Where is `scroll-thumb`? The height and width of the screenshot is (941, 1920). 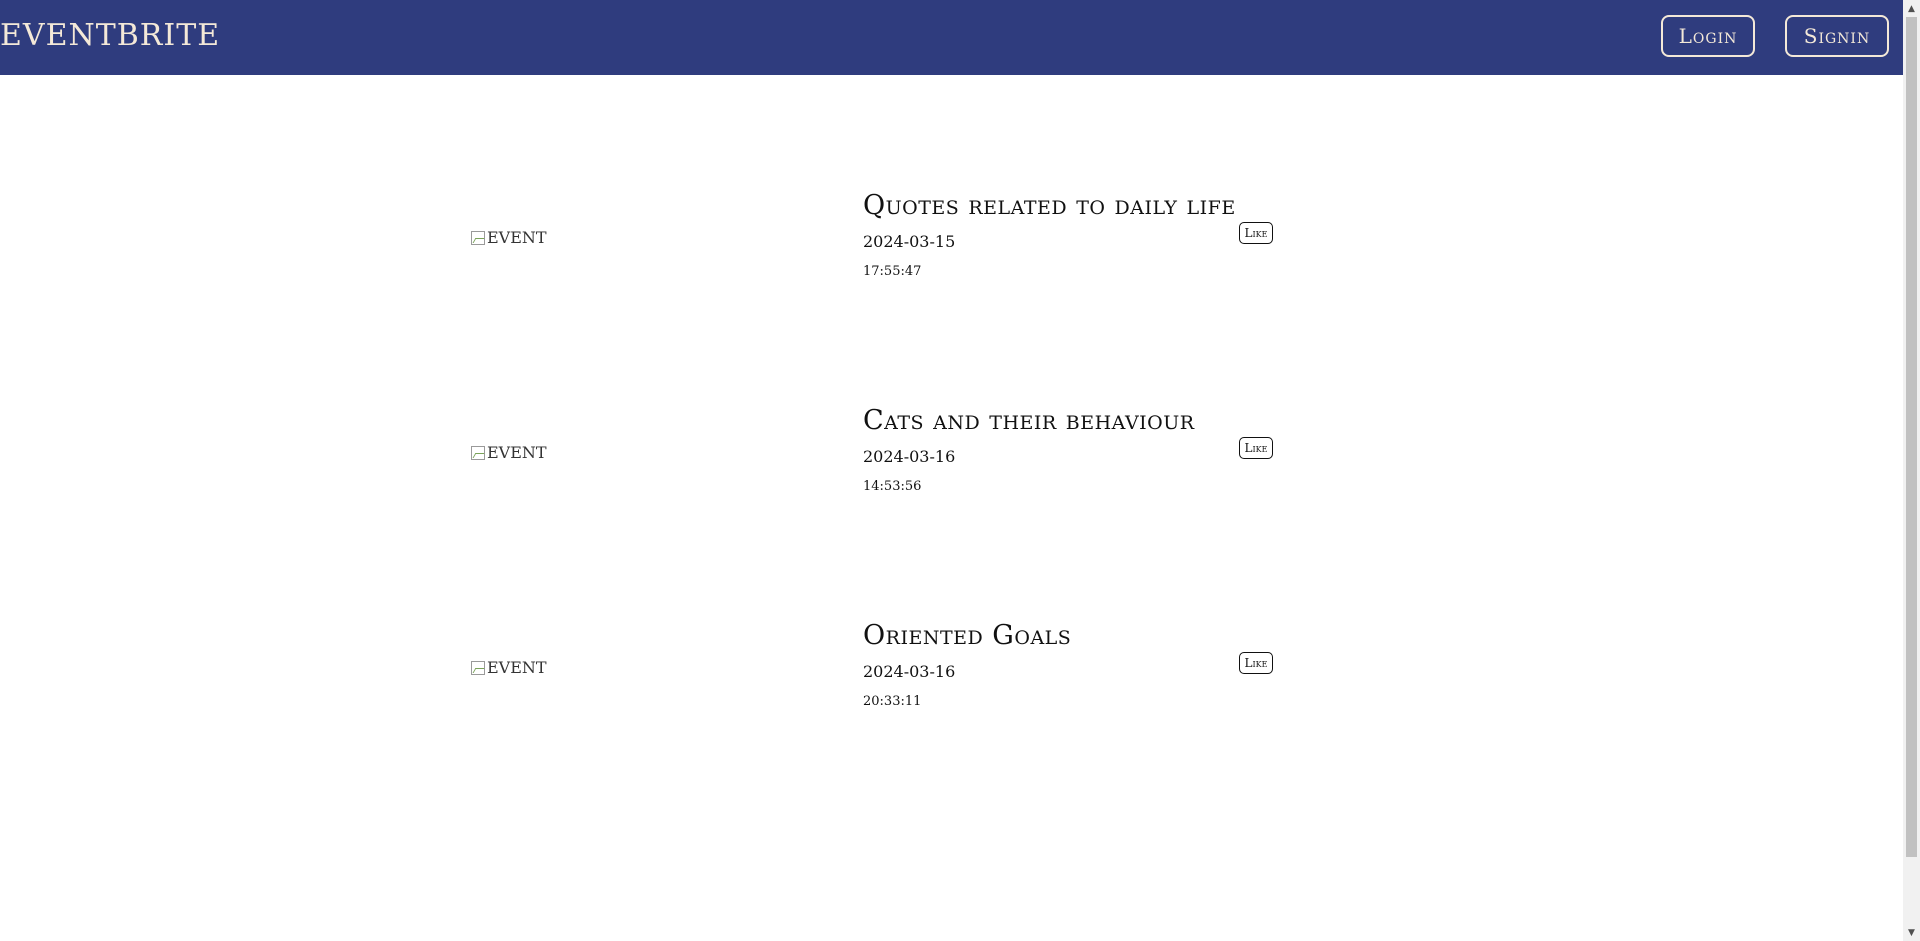 scroll-thumb is located at coordinates (1911, 437).